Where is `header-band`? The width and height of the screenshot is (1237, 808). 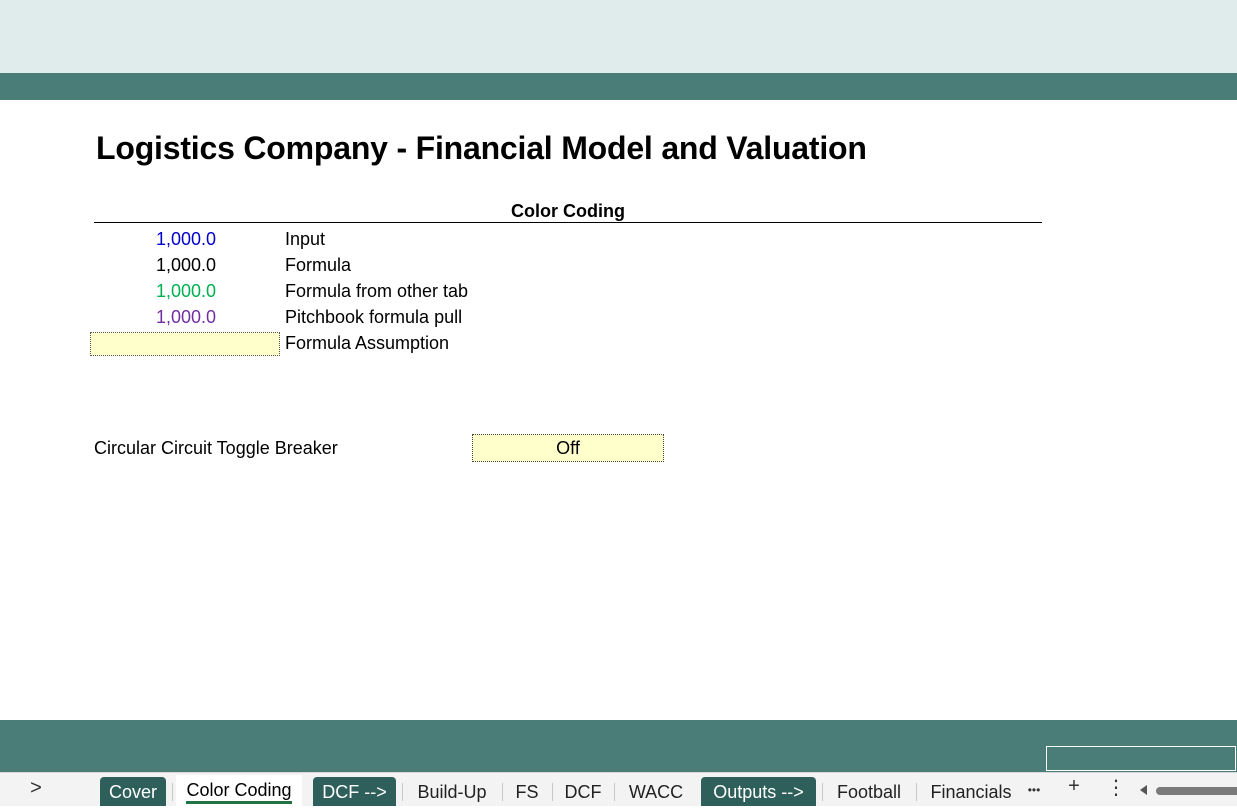 header-band is located at coordinates (618, 36).